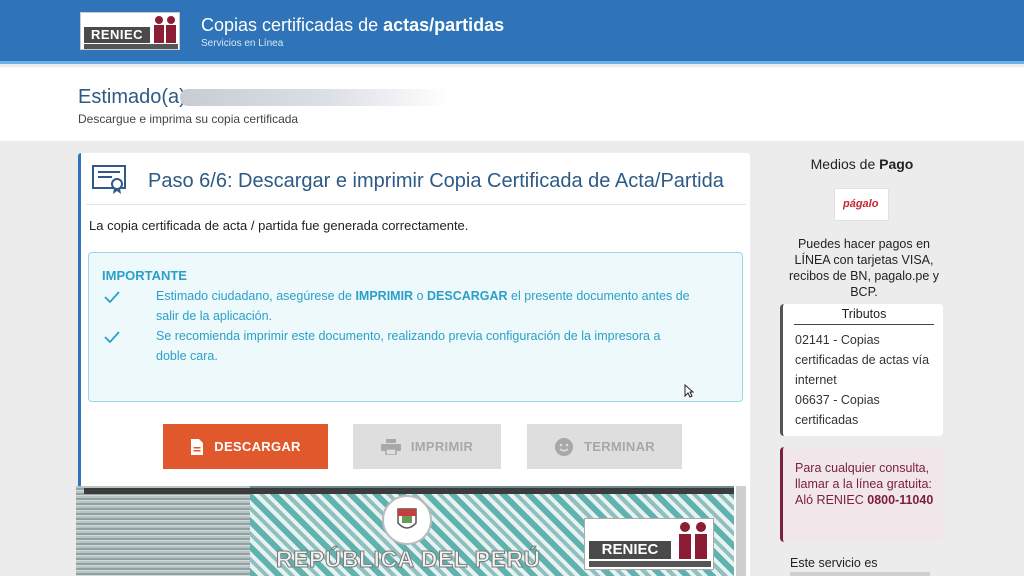 The image size is (1024, 576). Describe the element at coordinates (900, 500) in the screenshot. I see `consulta-phone: 0800-11040` at that location.